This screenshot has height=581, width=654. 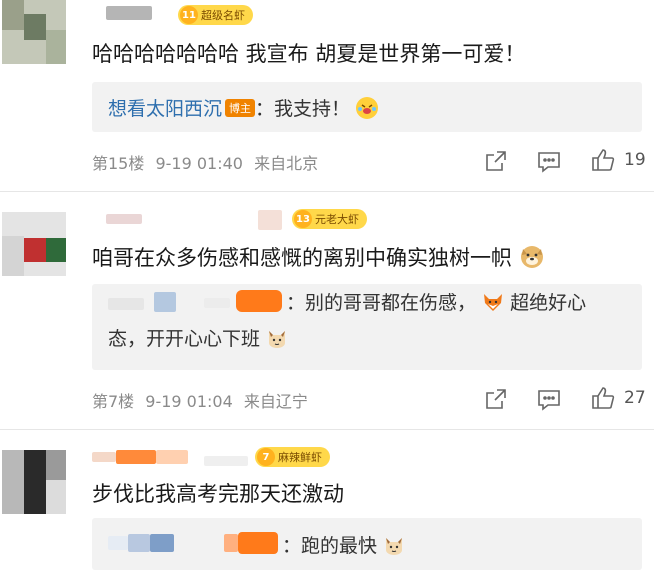 What do you see at coordinates (165, 109) in the screenshot?
I see `reply-author: 想看太阳西沉` at bounding box center [165, 109].